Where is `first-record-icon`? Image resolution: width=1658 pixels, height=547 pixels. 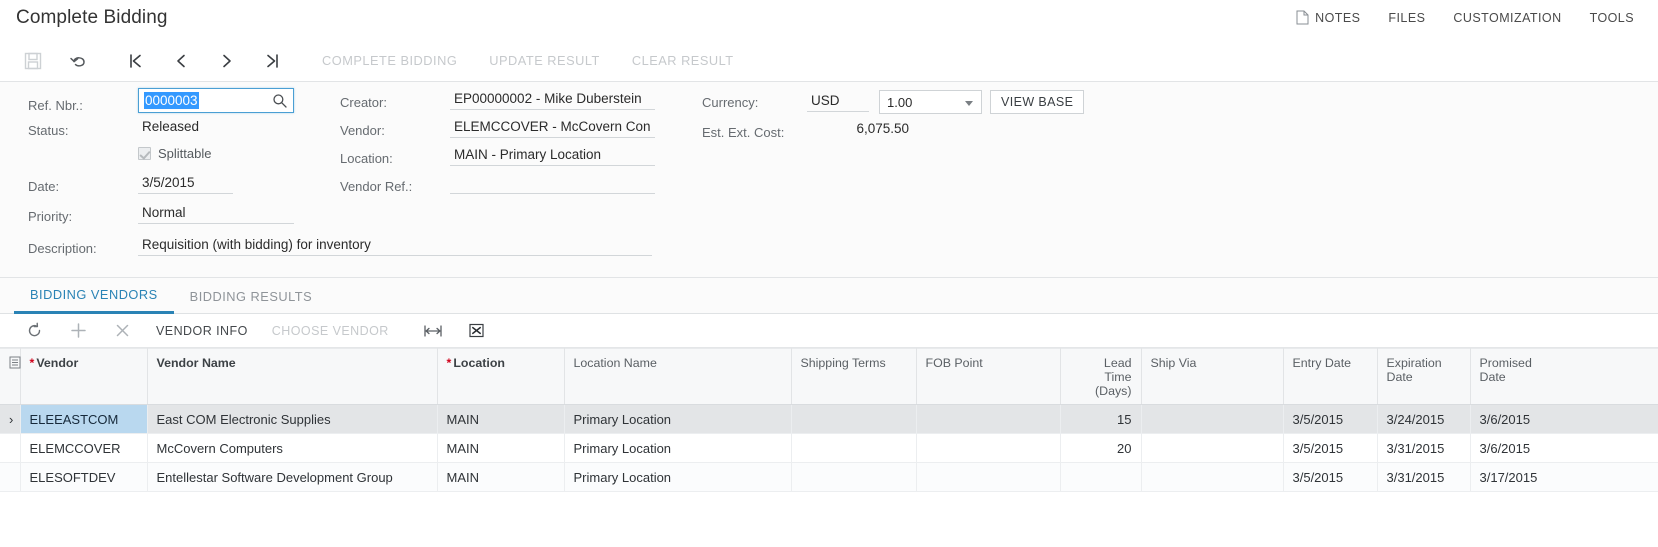 first-record-icon is located at coordinates (135, 61).